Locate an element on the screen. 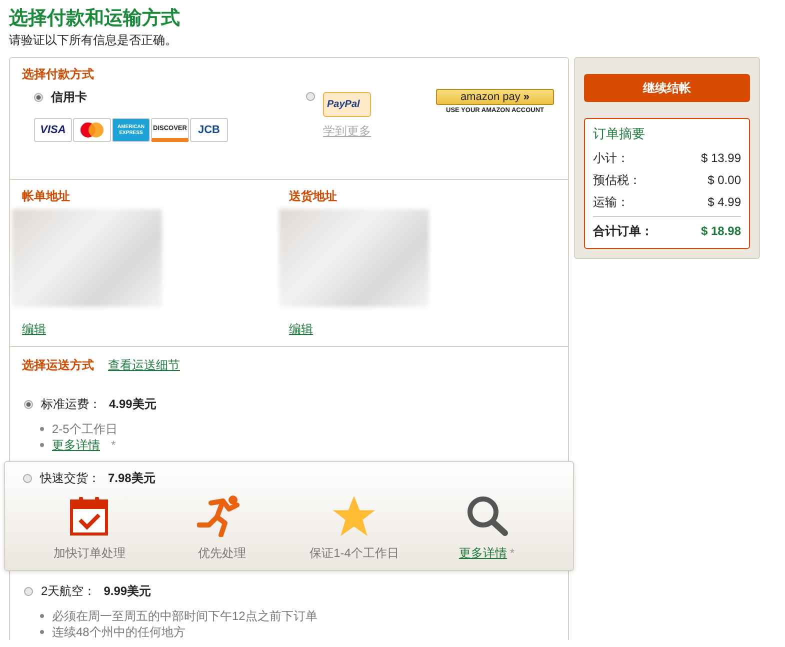  shipping-price: 4.99美元 is located at coordinates (132, 404).